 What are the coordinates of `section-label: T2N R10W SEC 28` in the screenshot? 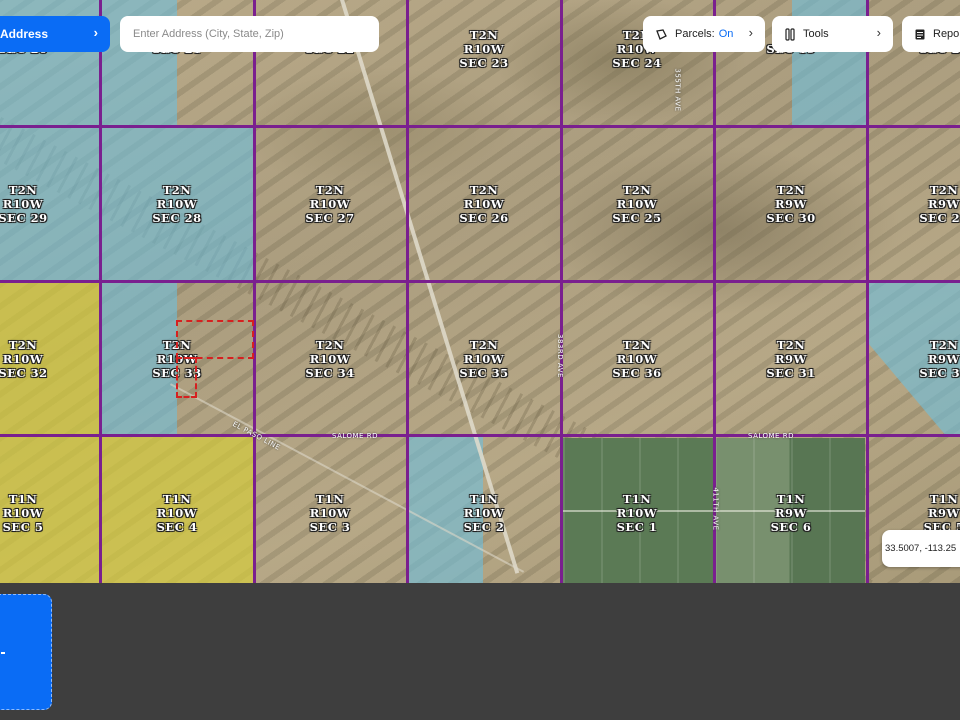 It's located at (177, 204).